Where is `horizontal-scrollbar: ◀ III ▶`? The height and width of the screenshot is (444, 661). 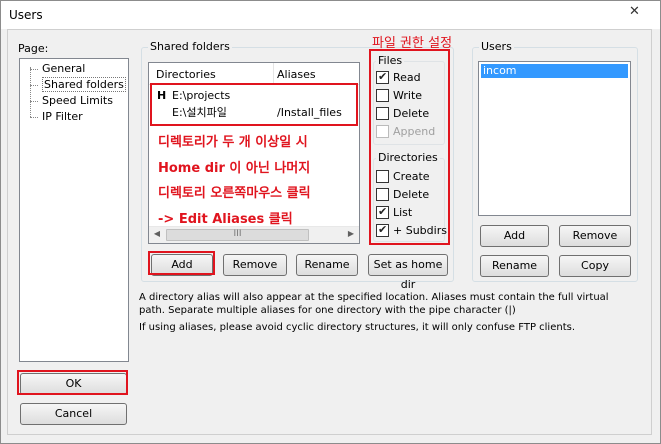 horizontal-scrollbar: ◀ III ▶ is located at coordinates (254, 234).